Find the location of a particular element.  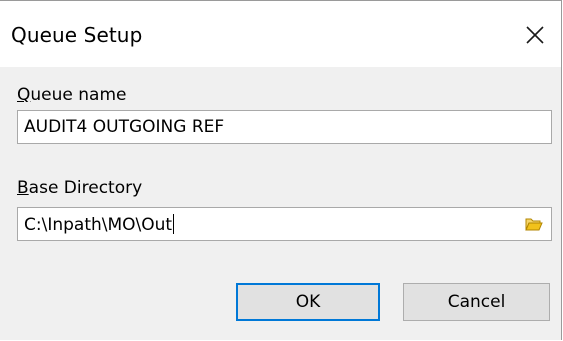

browse-folder-button is located at coordinates (534, 224).